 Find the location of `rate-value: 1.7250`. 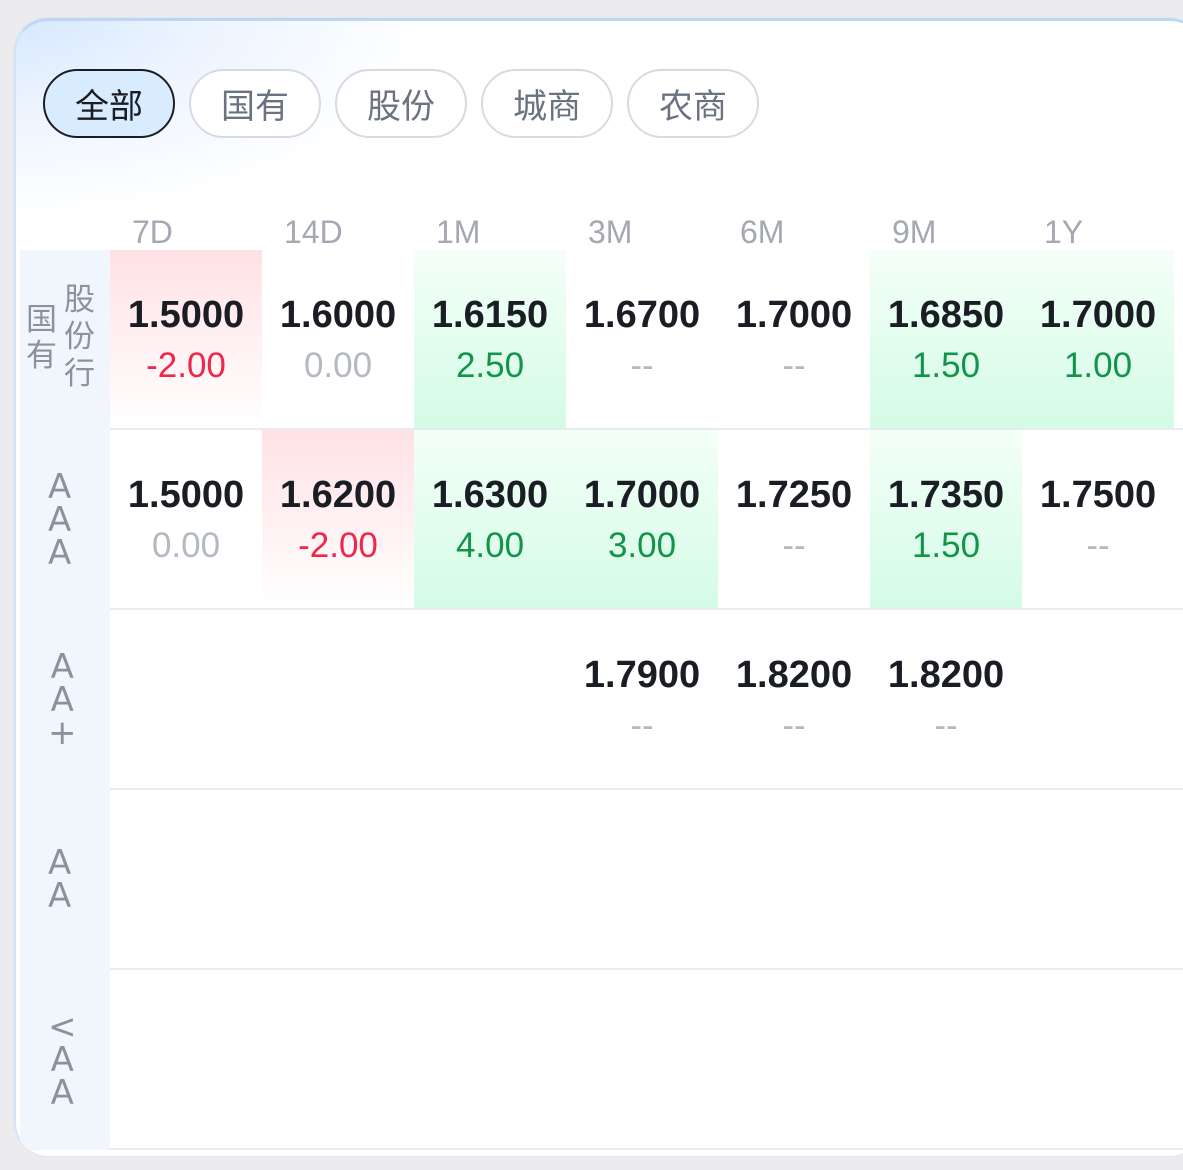

rate-value: 1.7250 is located at coordinates (794, 495).